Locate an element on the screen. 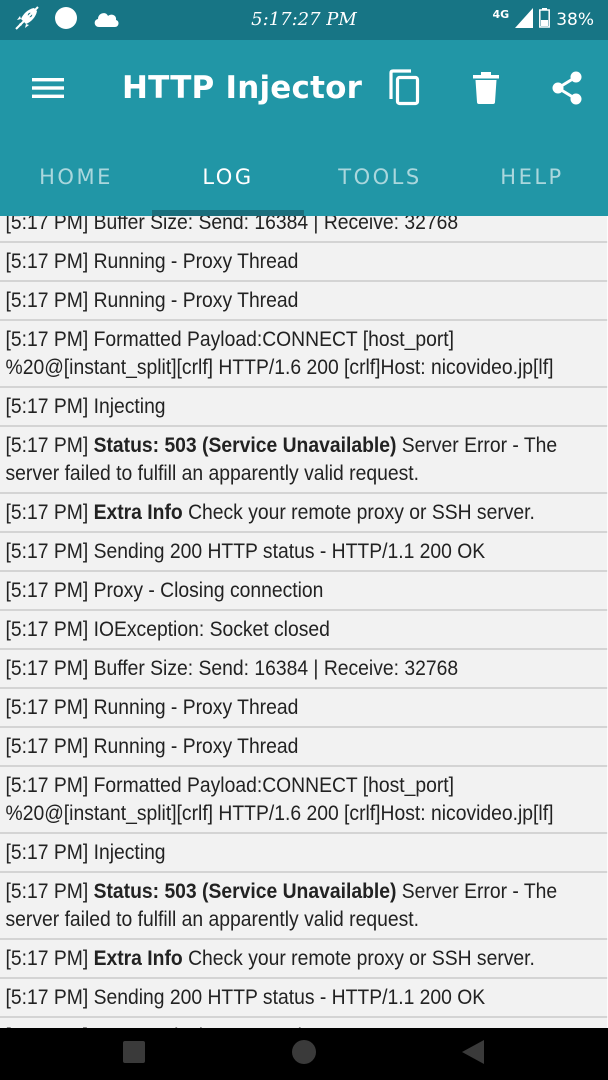  tab-tools: TOOLS is located at coordinates (380, 177).